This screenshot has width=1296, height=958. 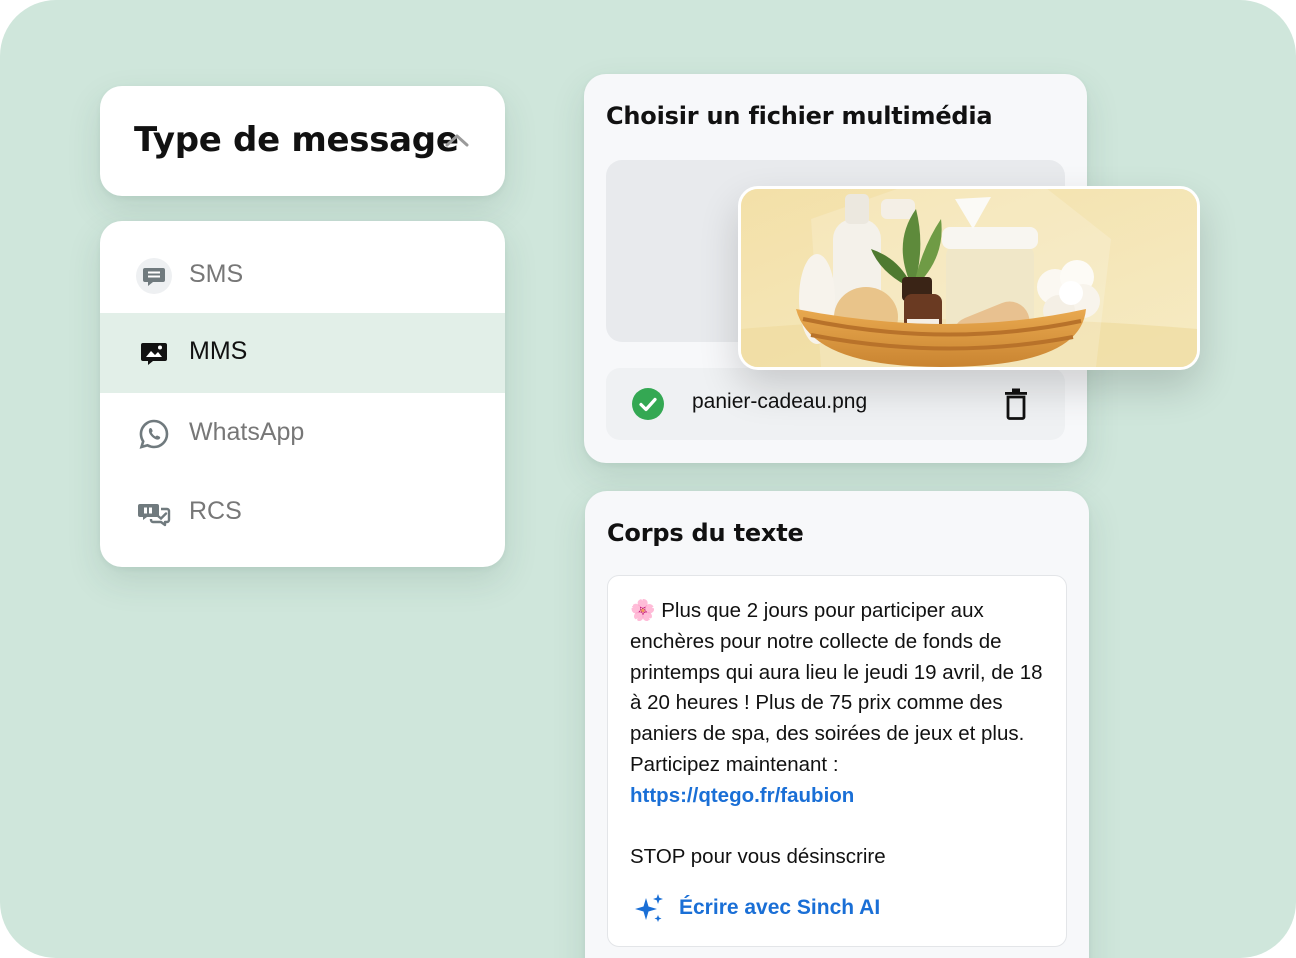 I want to click on mms-icon, so click(x=154, y=354).